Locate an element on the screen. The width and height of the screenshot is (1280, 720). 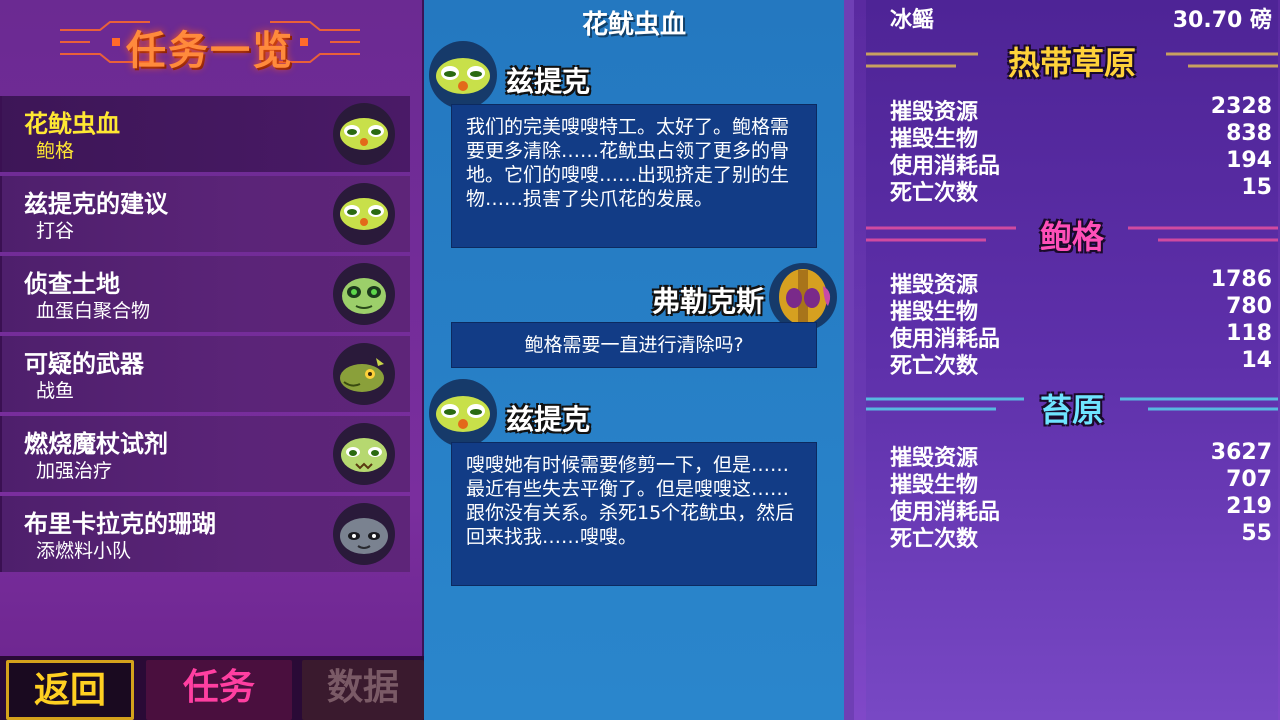
stat-value: 707 is located at coordinates (1249, 479).